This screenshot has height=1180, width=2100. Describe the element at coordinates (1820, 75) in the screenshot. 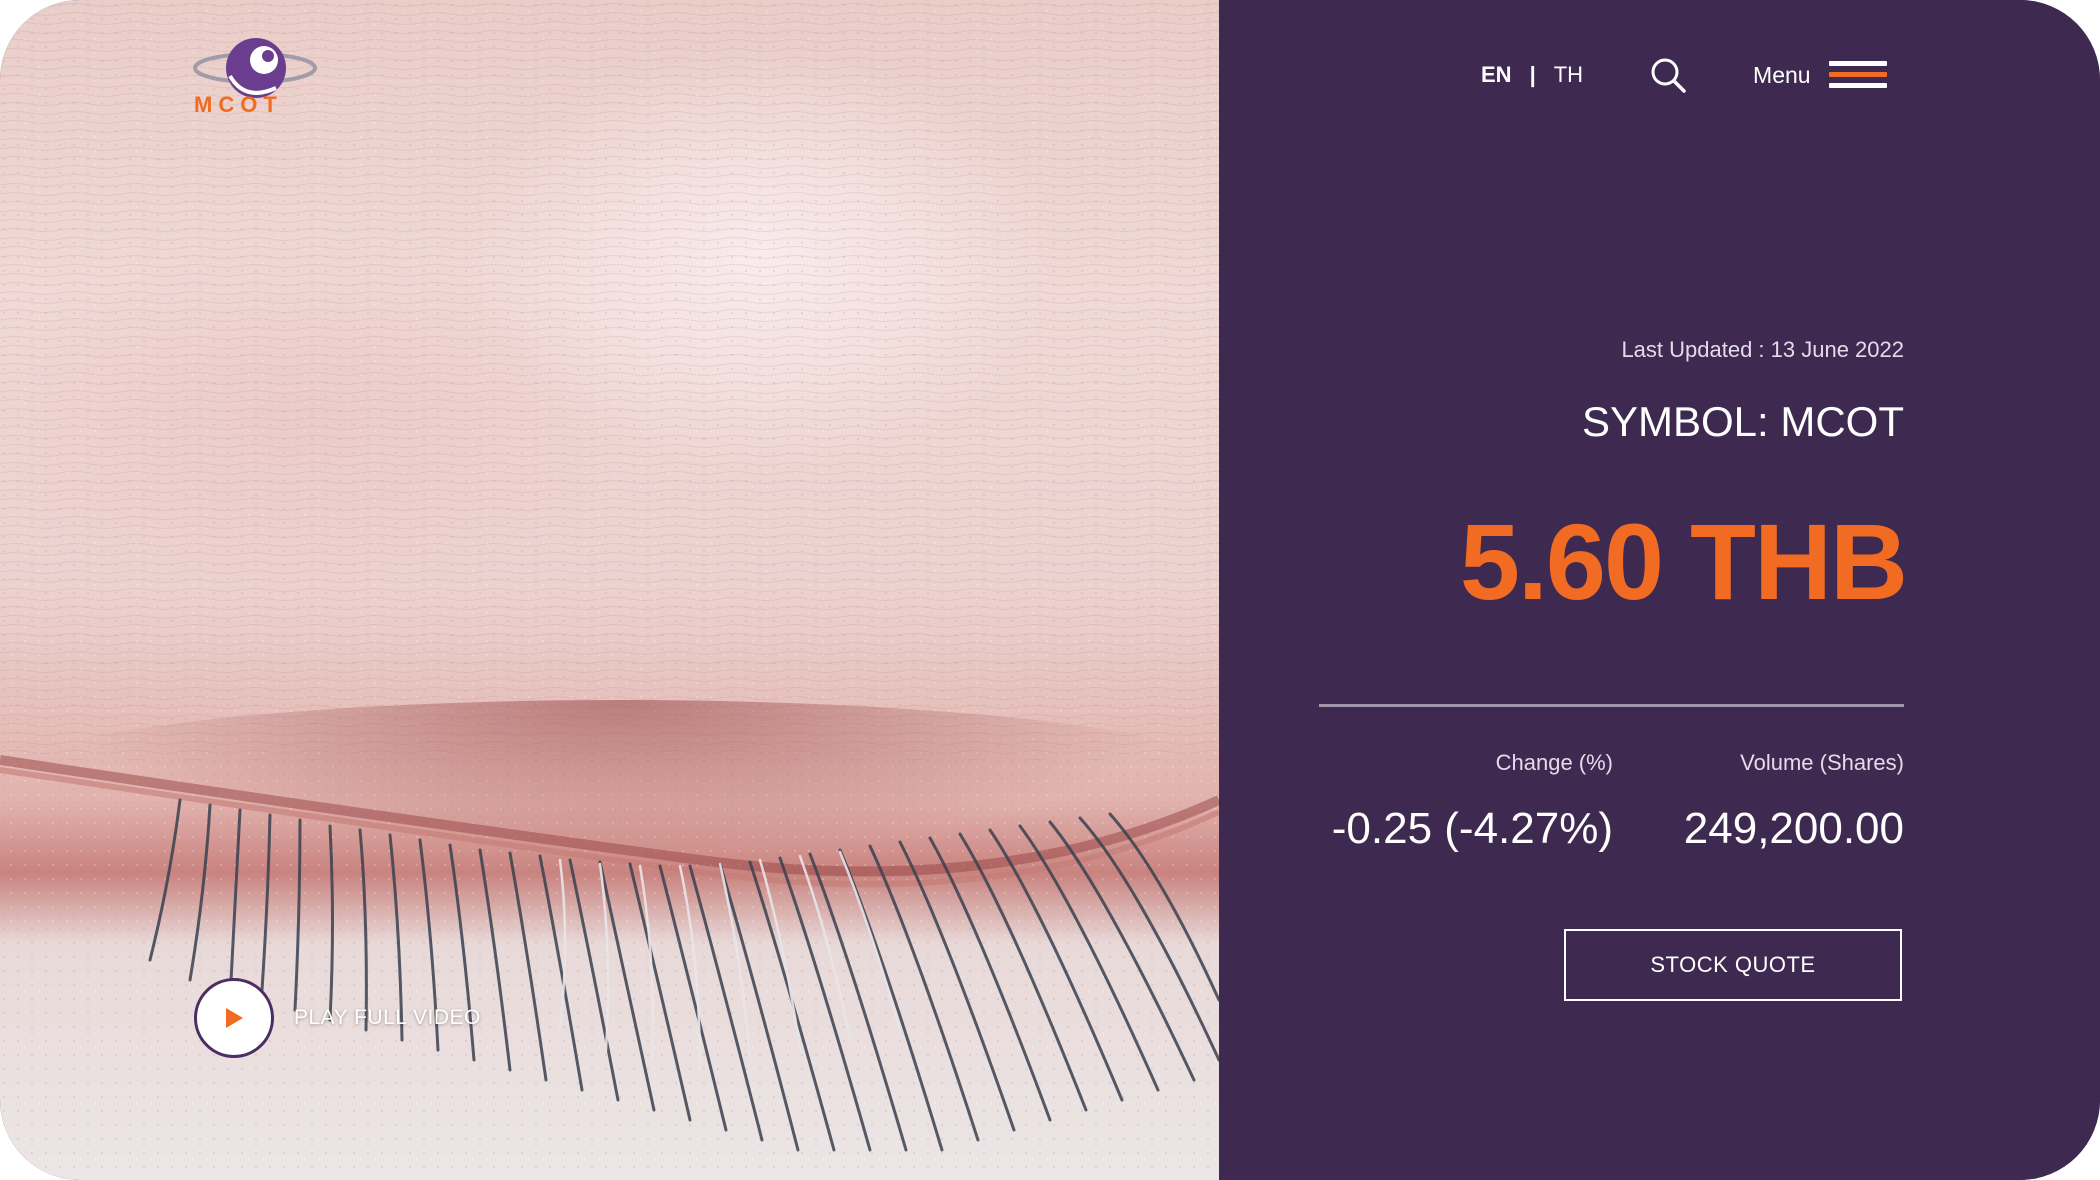

I see `menu-button: Menu` at that location.